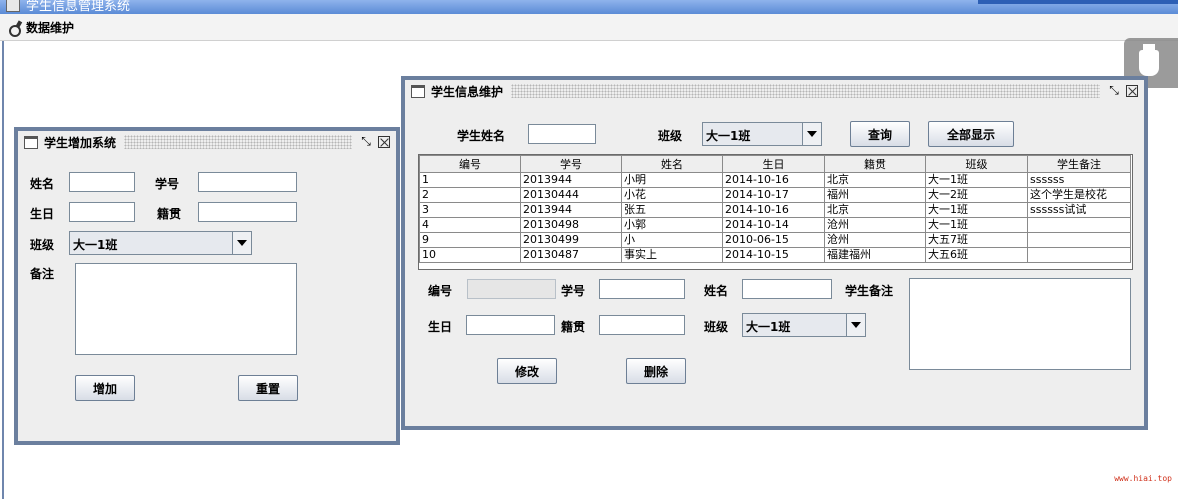 This screenshot has height=499, width=1178. What do you see at coordinates (247, 212) in the screenshot?
I see `origin-input` at bounding box center [247, 212].